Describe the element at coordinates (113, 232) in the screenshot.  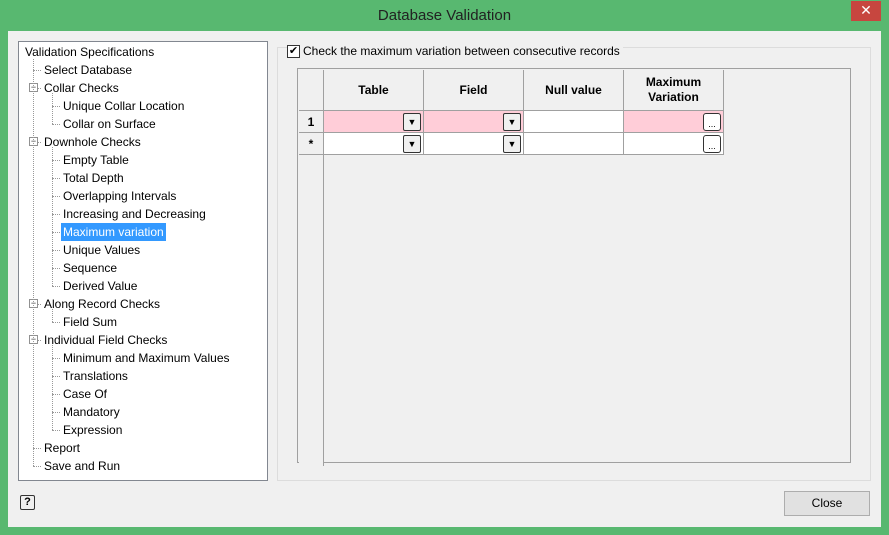
I see `tree-item: Maximum variation` at that location.